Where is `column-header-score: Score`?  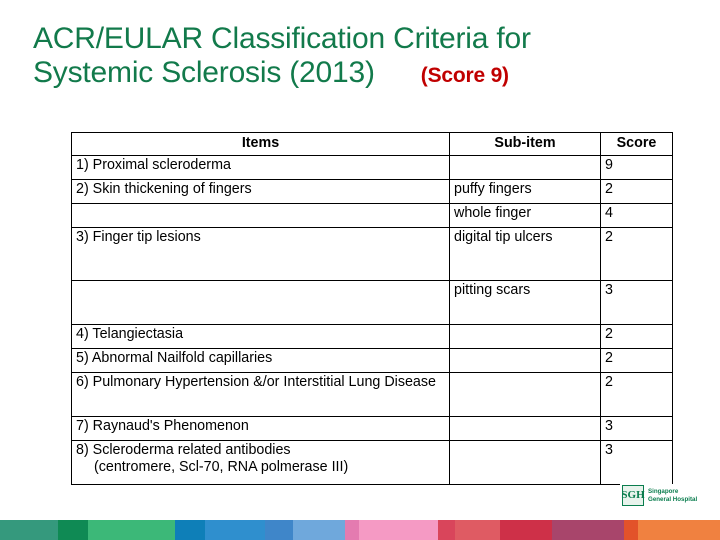
column-header-score: Score is located at coordinates (636, 144).